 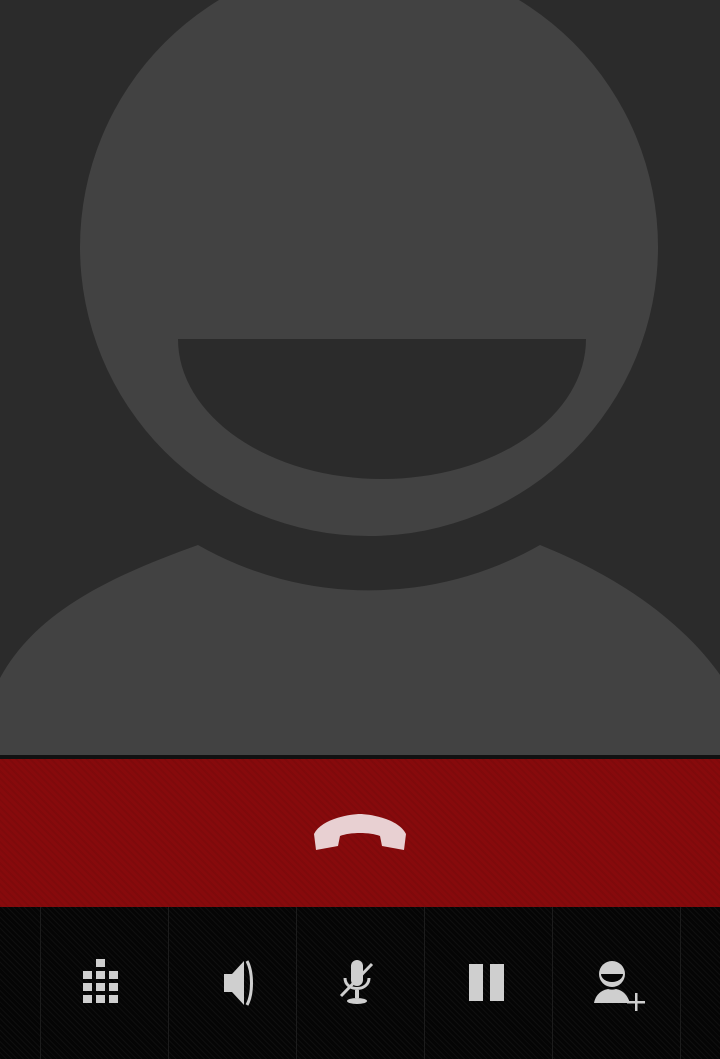 I want to click on control-separator, so click(x=680, y=983).